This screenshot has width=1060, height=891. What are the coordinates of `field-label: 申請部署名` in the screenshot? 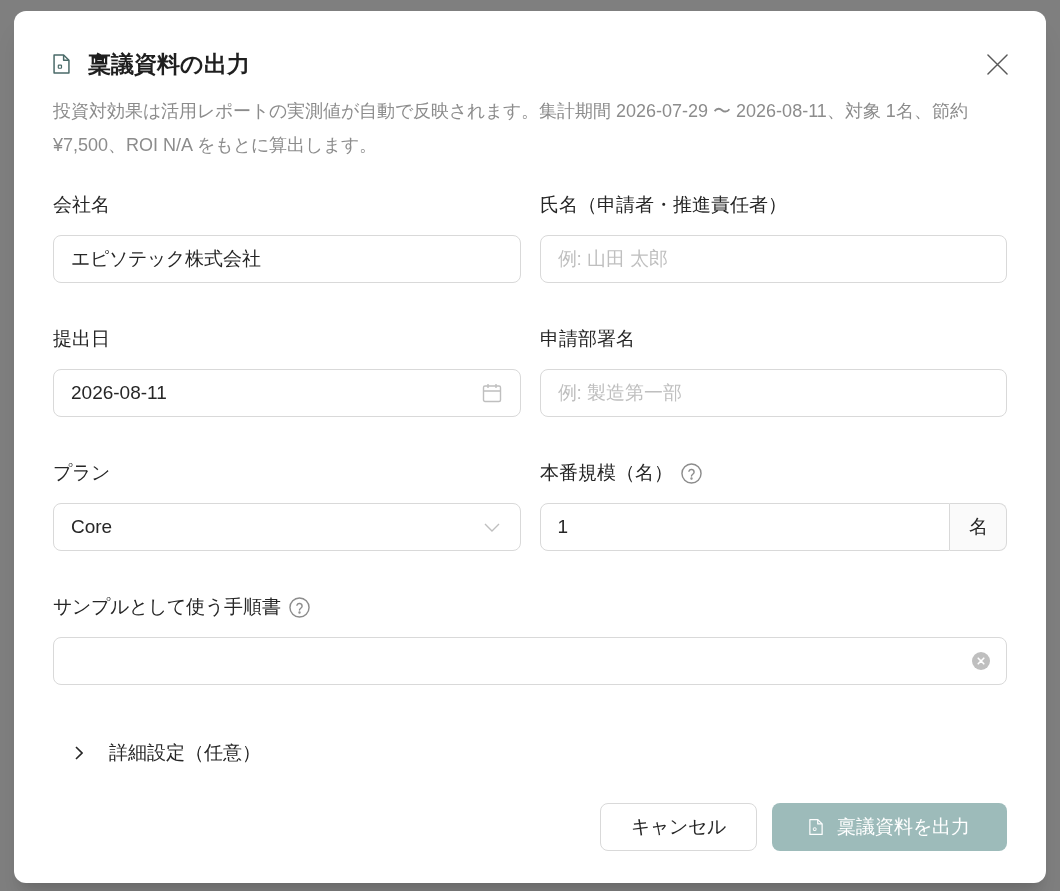 It's located at (587, 339).